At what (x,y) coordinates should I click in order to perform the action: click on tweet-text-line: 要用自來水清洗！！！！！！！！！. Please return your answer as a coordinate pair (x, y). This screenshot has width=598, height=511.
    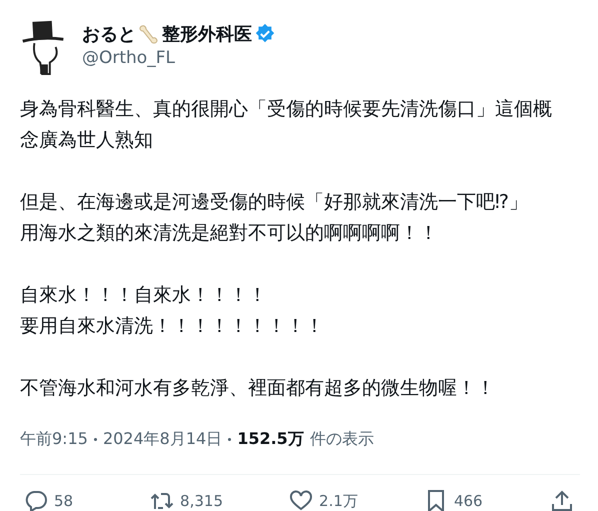
    Looking at the image, I should click on (172, 326).